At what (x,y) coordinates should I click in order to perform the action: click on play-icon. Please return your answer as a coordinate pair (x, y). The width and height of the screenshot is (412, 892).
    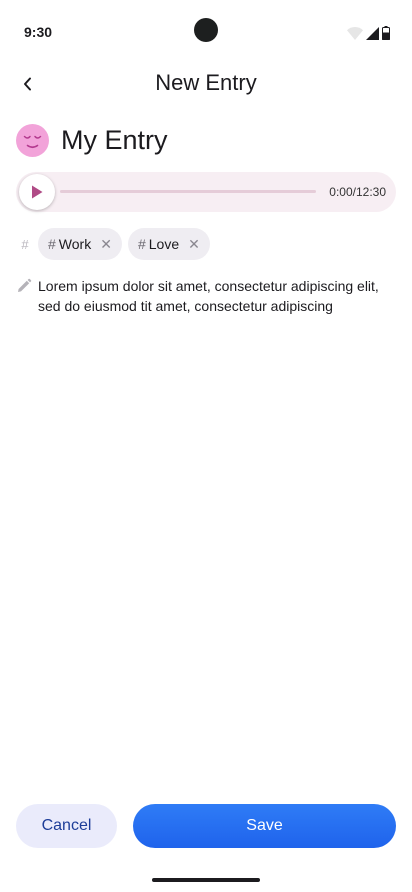
    Looking at the image, I should click on (37, 192).